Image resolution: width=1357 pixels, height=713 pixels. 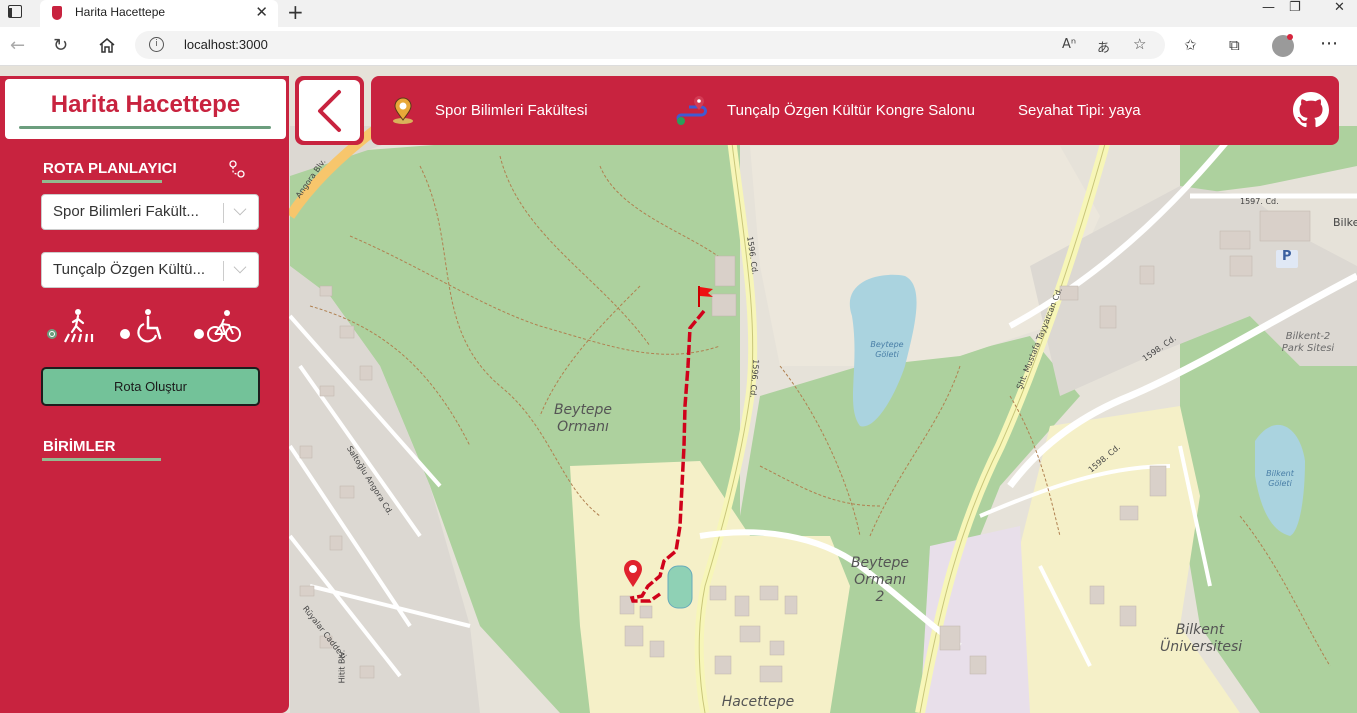 What do you see at coordinates (691, 110) in the screenshot?
I see `route-map-icon` at bounding box center [691, 110].